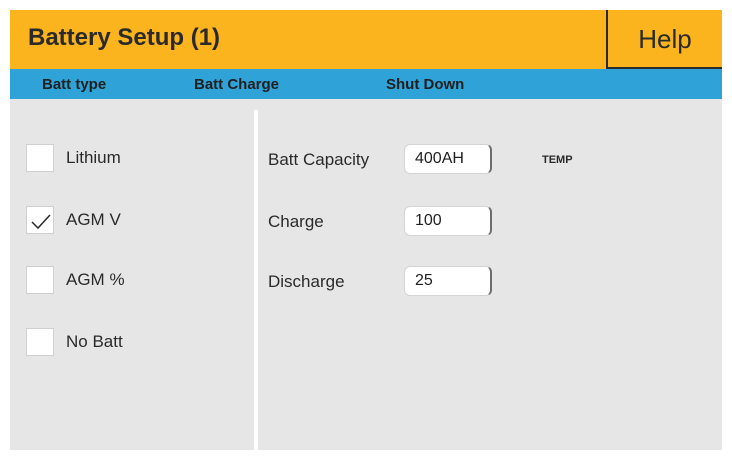 The image size is (732, 459). Describe the element at coordinates (306, 281) in the screenshot. I see `discharge-label: Discharge` at that location.